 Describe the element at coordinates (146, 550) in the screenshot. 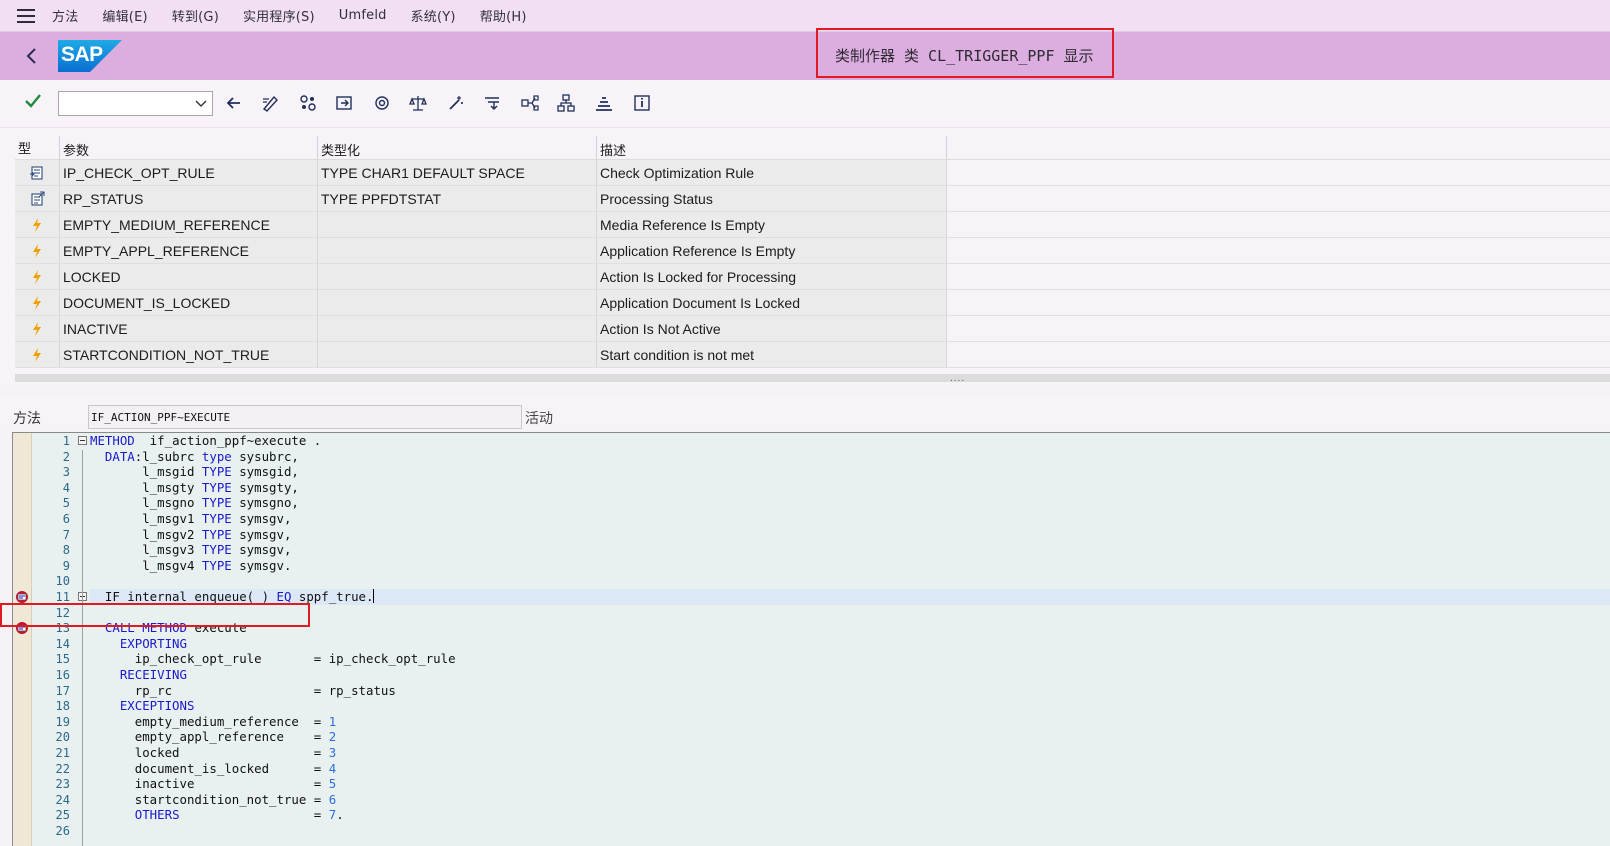

I see `code-token: l_msgv3` at that location.